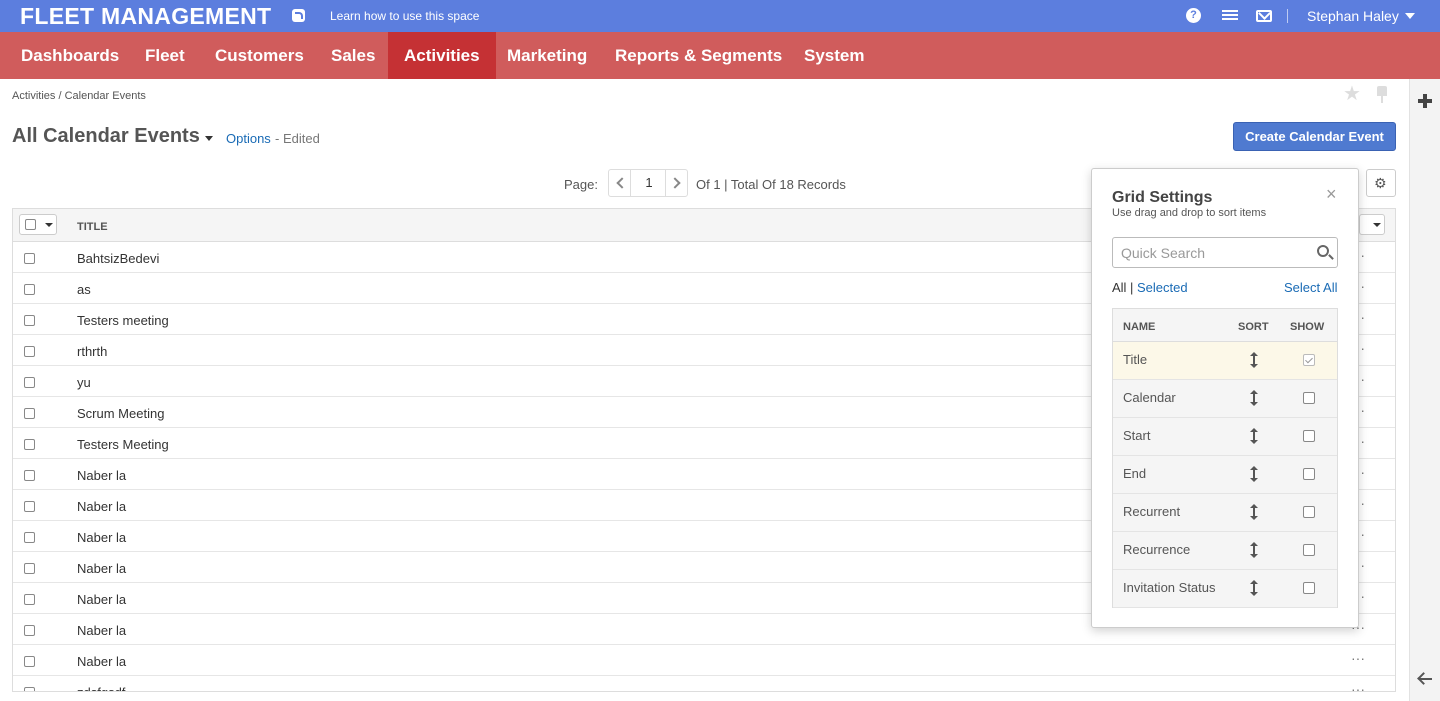  What do you see at coordinates (121, 413) in the screenshot?
I see `cell-title: Scrum Meeting` at bounding box center [121, 413].